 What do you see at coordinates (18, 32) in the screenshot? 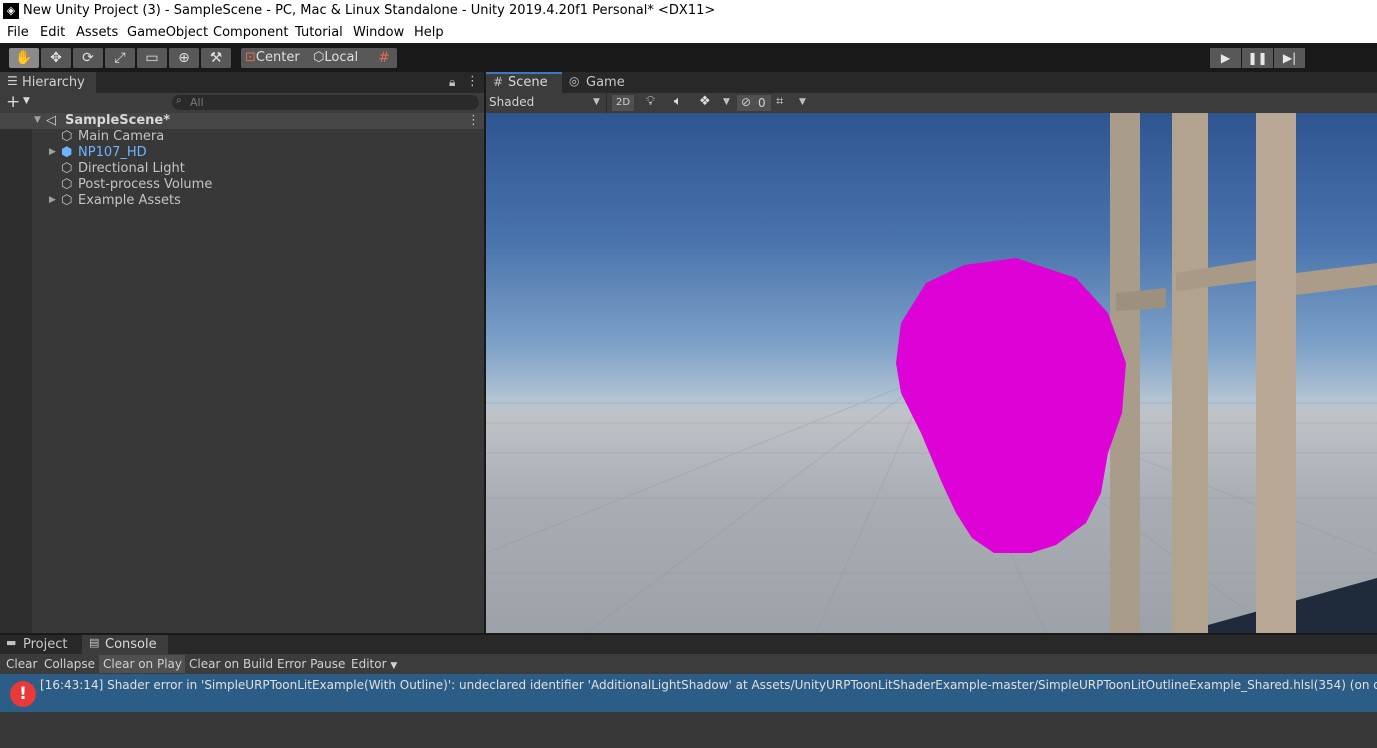
I see `menu-file: File` at bounding box center [18, 32].